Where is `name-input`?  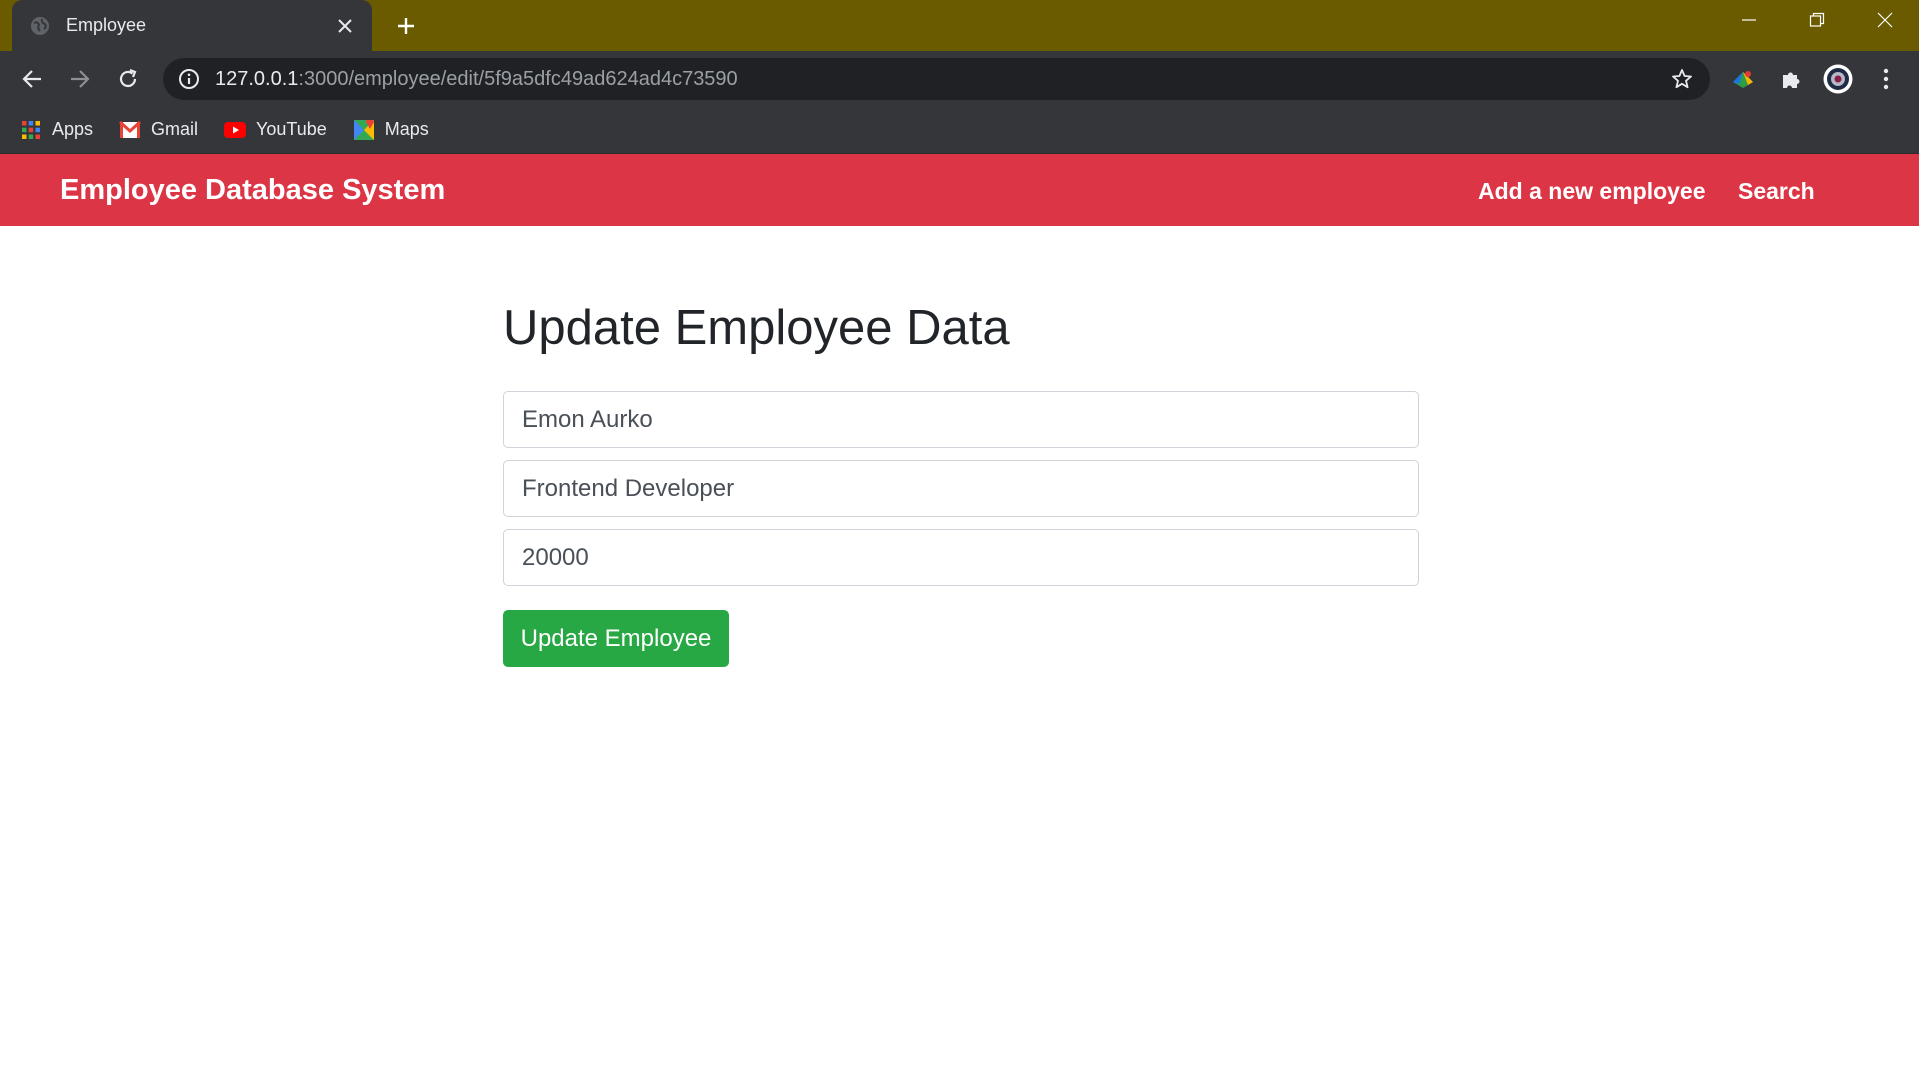 name-input is located at coordinates (961, 419).